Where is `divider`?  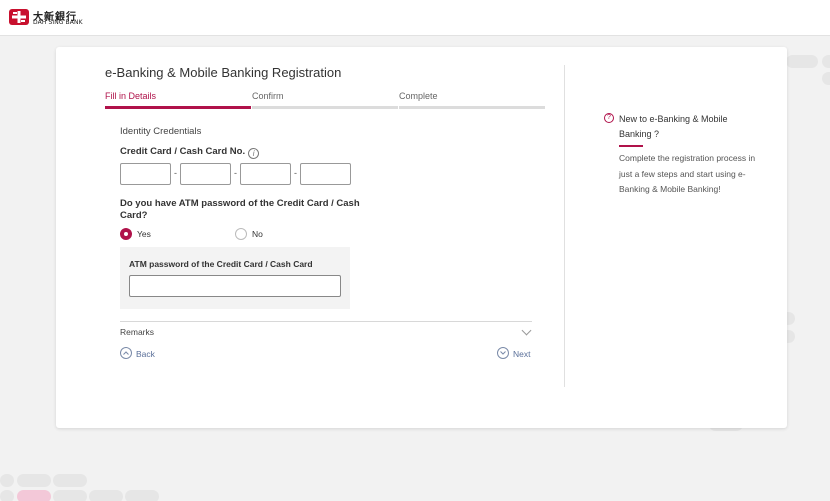 divider is located at coordinates (326, 321).